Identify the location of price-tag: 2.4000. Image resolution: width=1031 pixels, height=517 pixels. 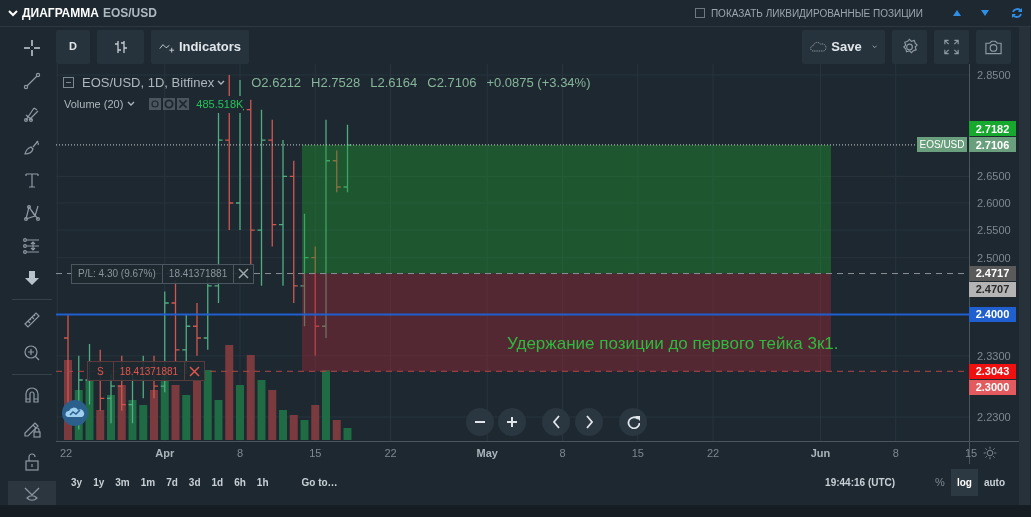
(992, 315).